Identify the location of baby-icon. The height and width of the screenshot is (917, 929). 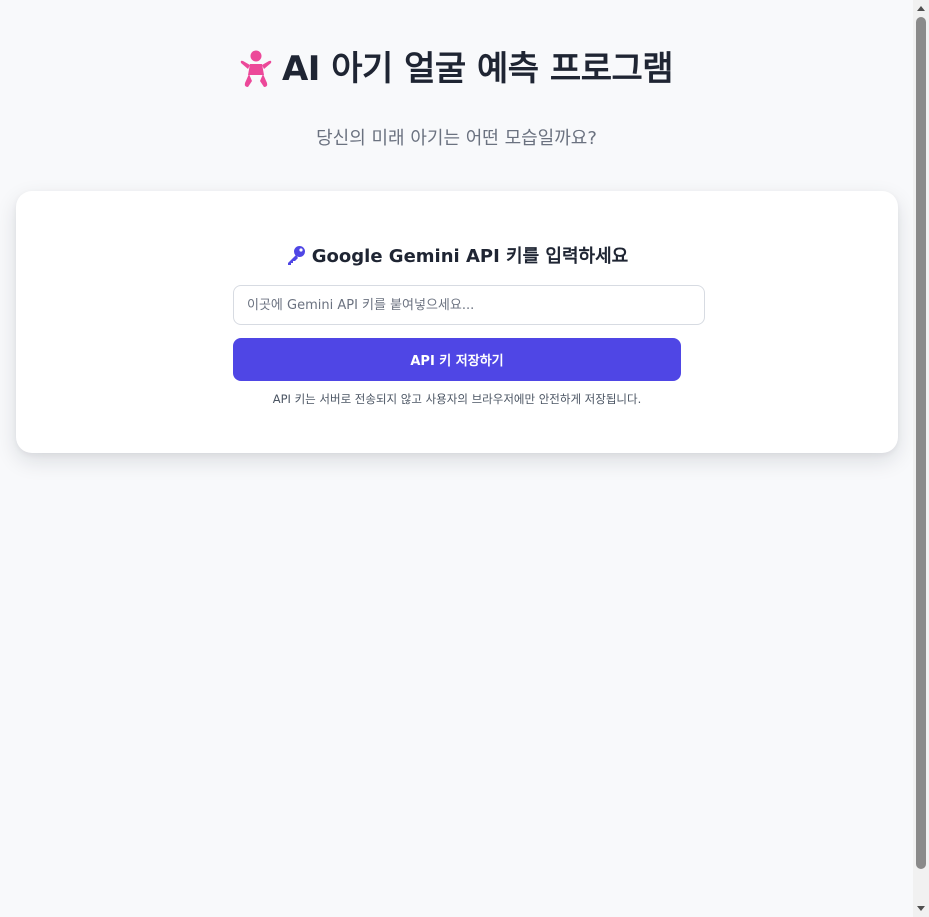
(256, 68).